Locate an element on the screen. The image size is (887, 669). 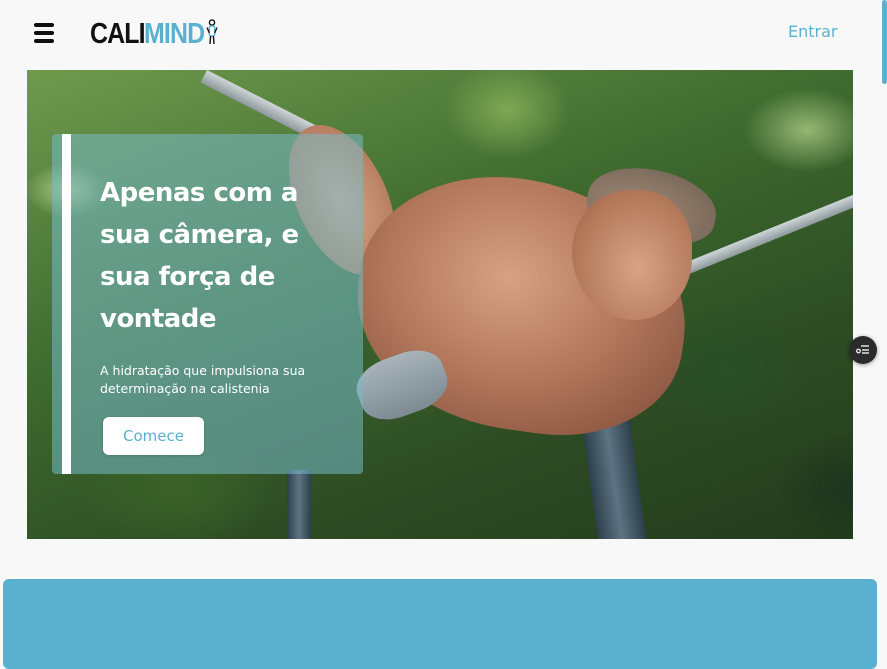
list-filter-icon is located at coordinates (863, 350).